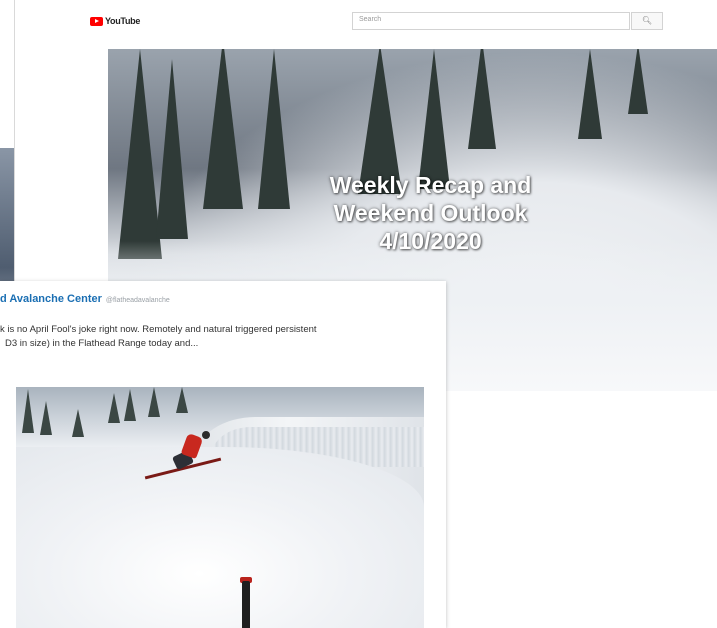 This screenshot has height=628, width=717. What do you see at coordinates (123, 21) in the screenshot?
I see `youtube-logo-text: YouTube` at bounding box center [123, 21].